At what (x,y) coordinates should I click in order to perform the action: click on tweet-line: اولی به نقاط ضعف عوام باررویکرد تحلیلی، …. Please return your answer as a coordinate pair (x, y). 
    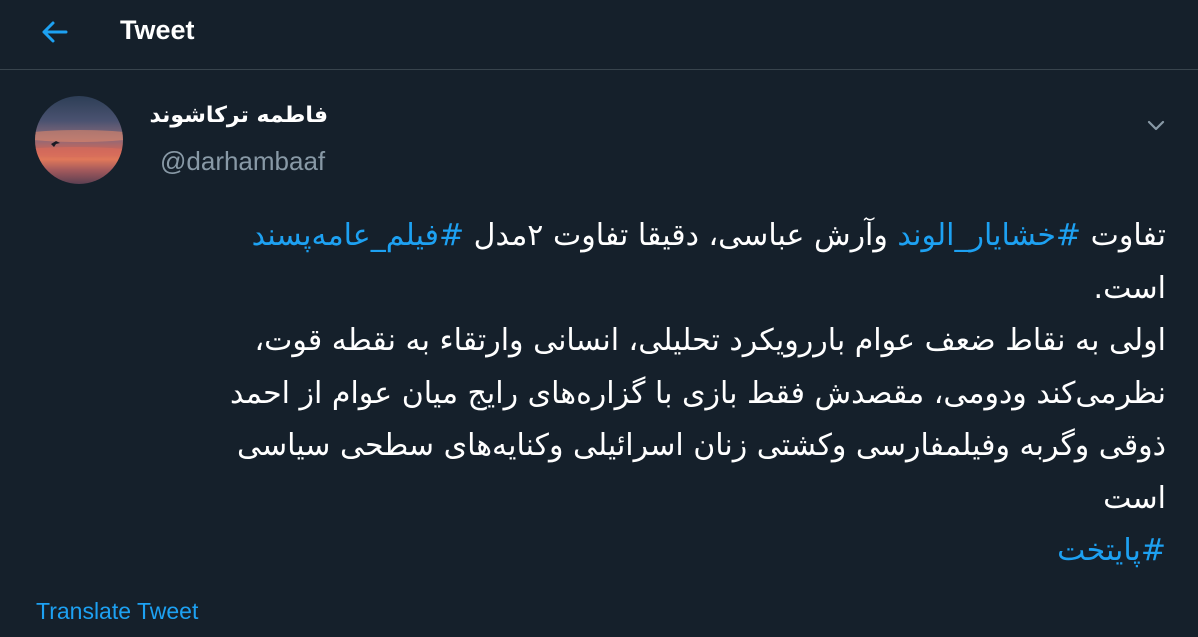
    Looking at the image, I should click on (710, 340).